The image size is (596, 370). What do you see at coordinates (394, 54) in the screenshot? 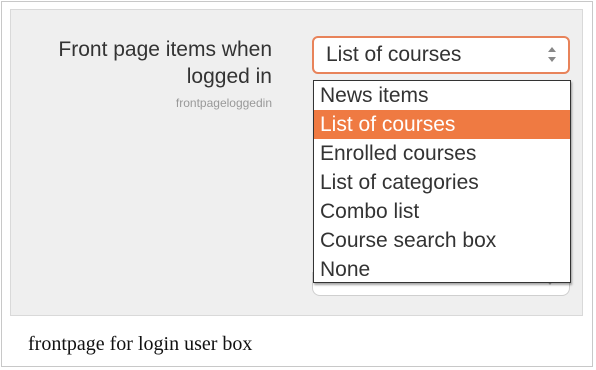
I see `select-current-value: List of courses` at bounding box center [394, 54].